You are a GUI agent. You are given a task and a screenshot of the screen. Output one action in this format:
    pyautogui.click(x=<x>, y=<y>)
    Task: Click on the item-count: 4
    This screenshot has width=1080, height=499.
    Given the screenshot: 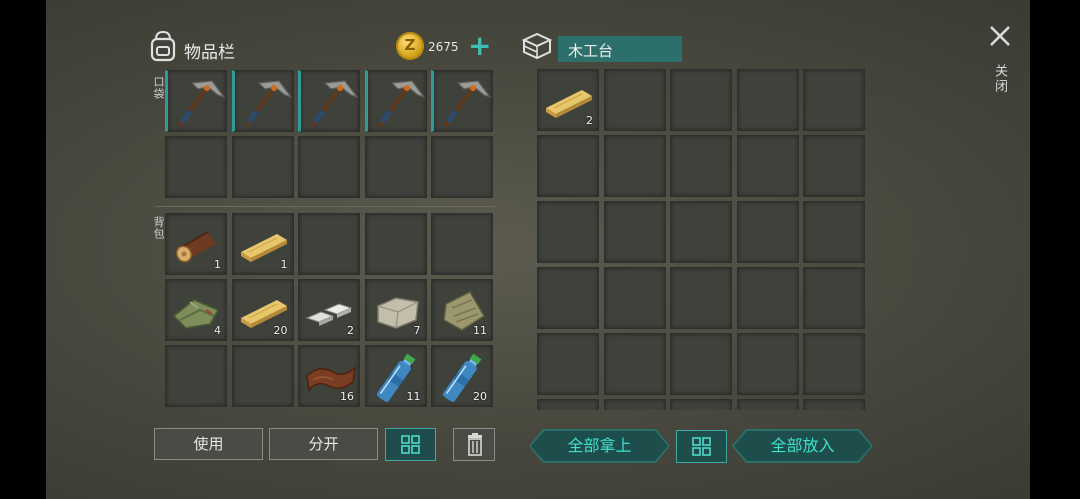 What is the action you would take?
    pyautogui.click(x=217, y=330)
    